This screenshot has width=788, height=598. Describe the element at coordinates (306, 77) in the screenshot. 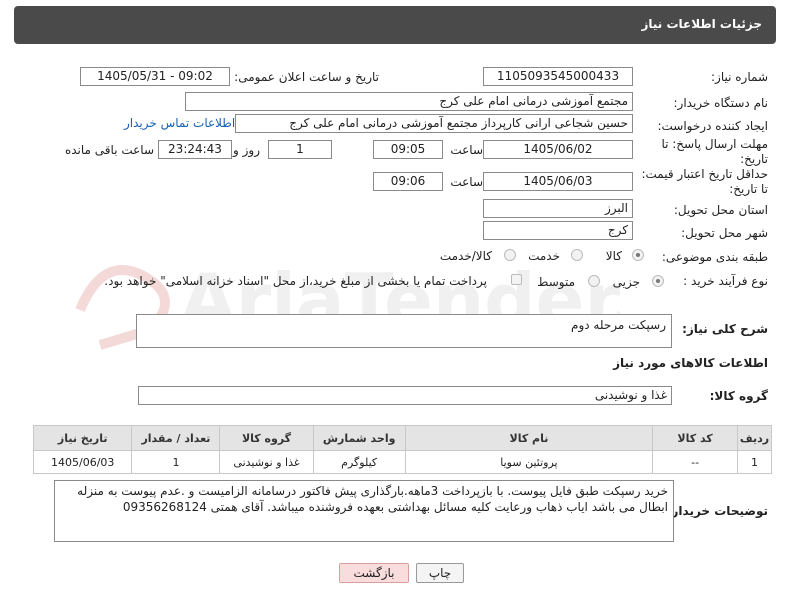

I see `announce-label: تاریخ و ساعت اعلان عمومی:` at that location.